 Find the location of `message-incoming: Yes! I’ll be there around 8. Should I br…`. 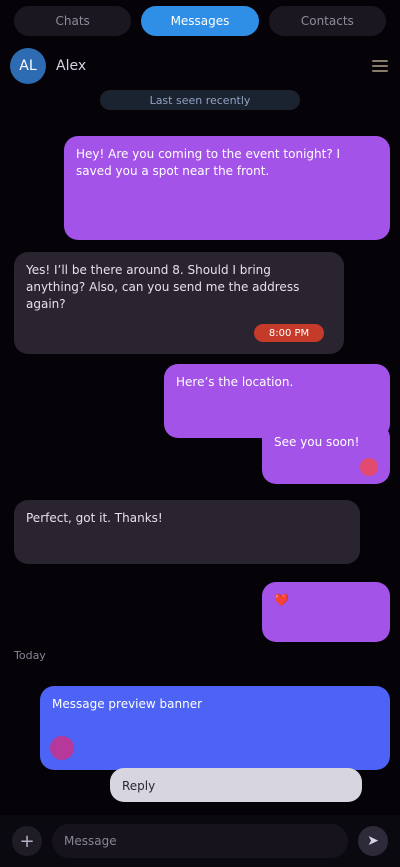

message-incoming: Yes! I’ll be there around 8. Should I br… is located at coordinates (179, 303).